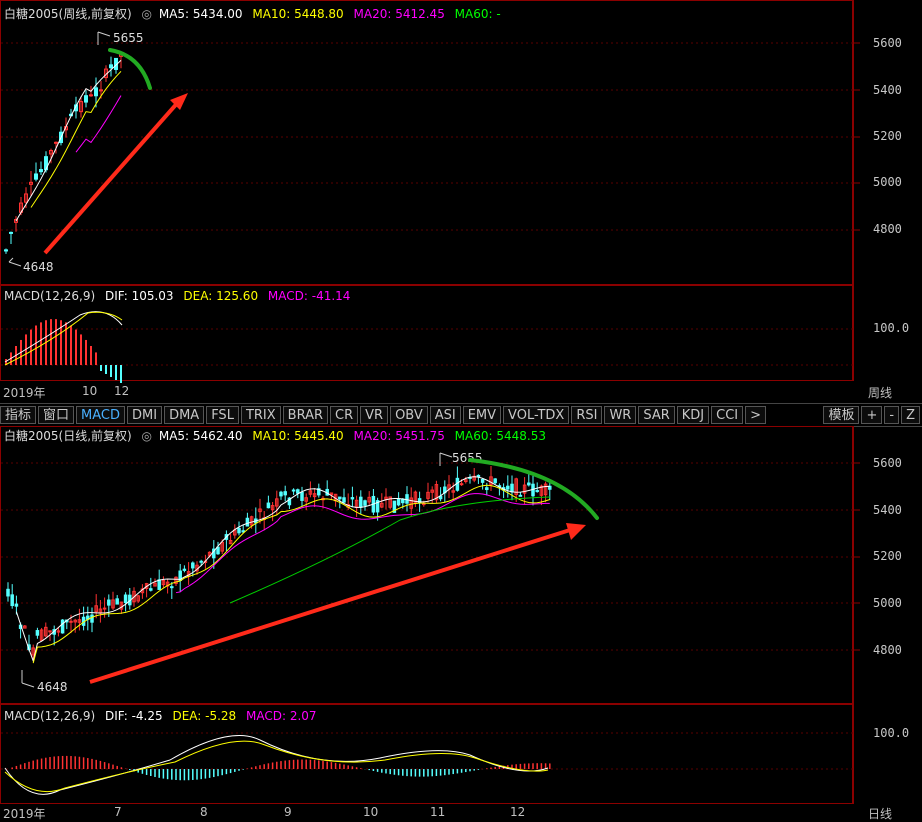 The height and width of the screenshot is (822, 922). I want to click on daily-red-arrow-line, so click(330, 606).